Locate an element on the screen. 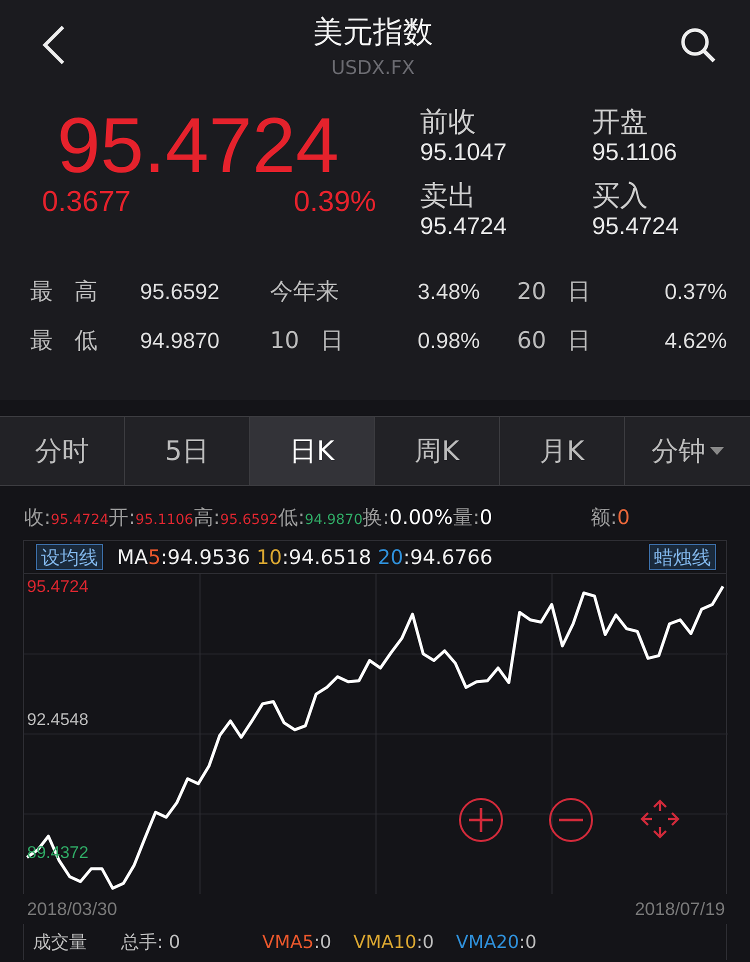 The height and width of the screenshot is (962, 750). change-percent: 0.39% is located at coordinates (335, 202).